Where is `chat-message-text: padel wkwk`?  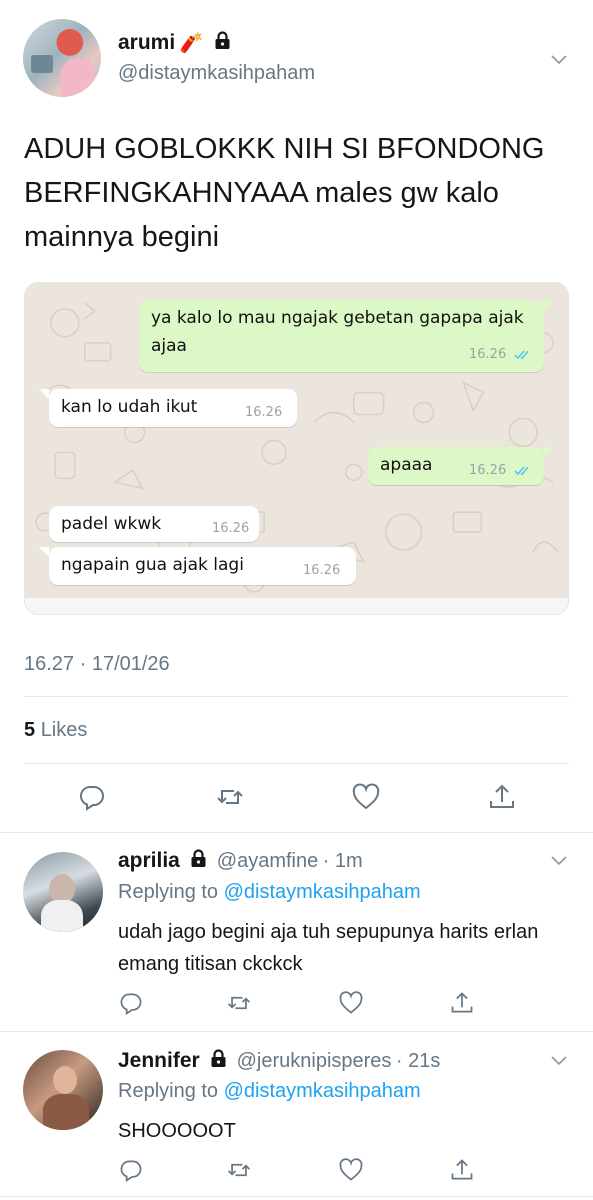 chat-message-text: padel wkwk is located at coordinates (111, 524).